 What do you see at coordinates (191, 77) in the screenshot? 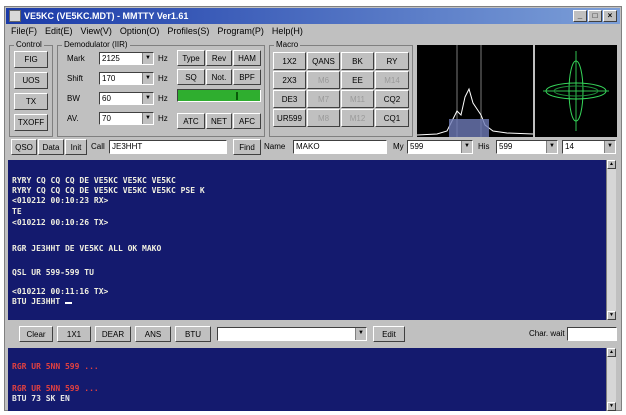
I see `sq-button: SQ` at bounding box center [191, 77].